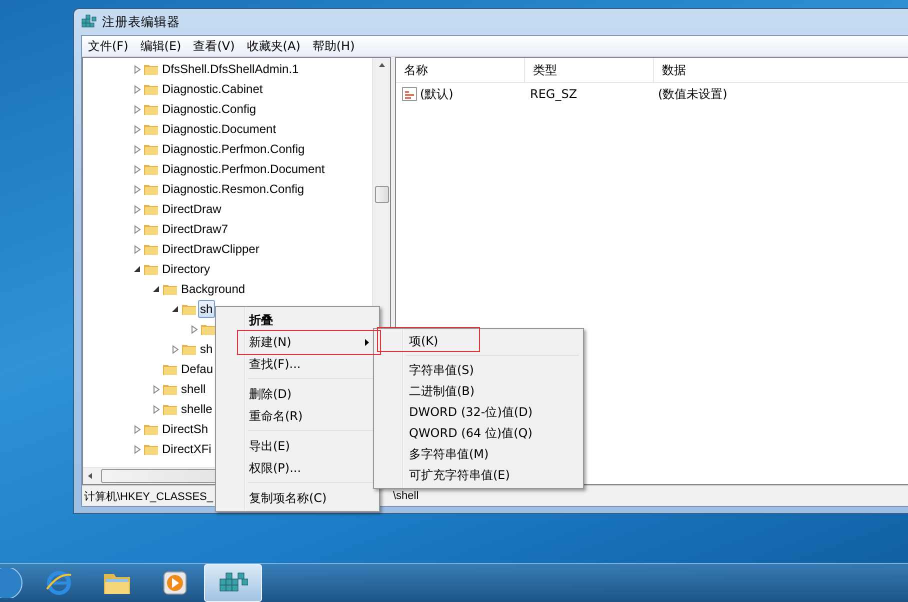 This screenshot has height=602, width=908. What do you see at coordinates (478, 370) in the screenshot?
I see `menu-item: 字符串值(S)` at bounding box center [478, 370].